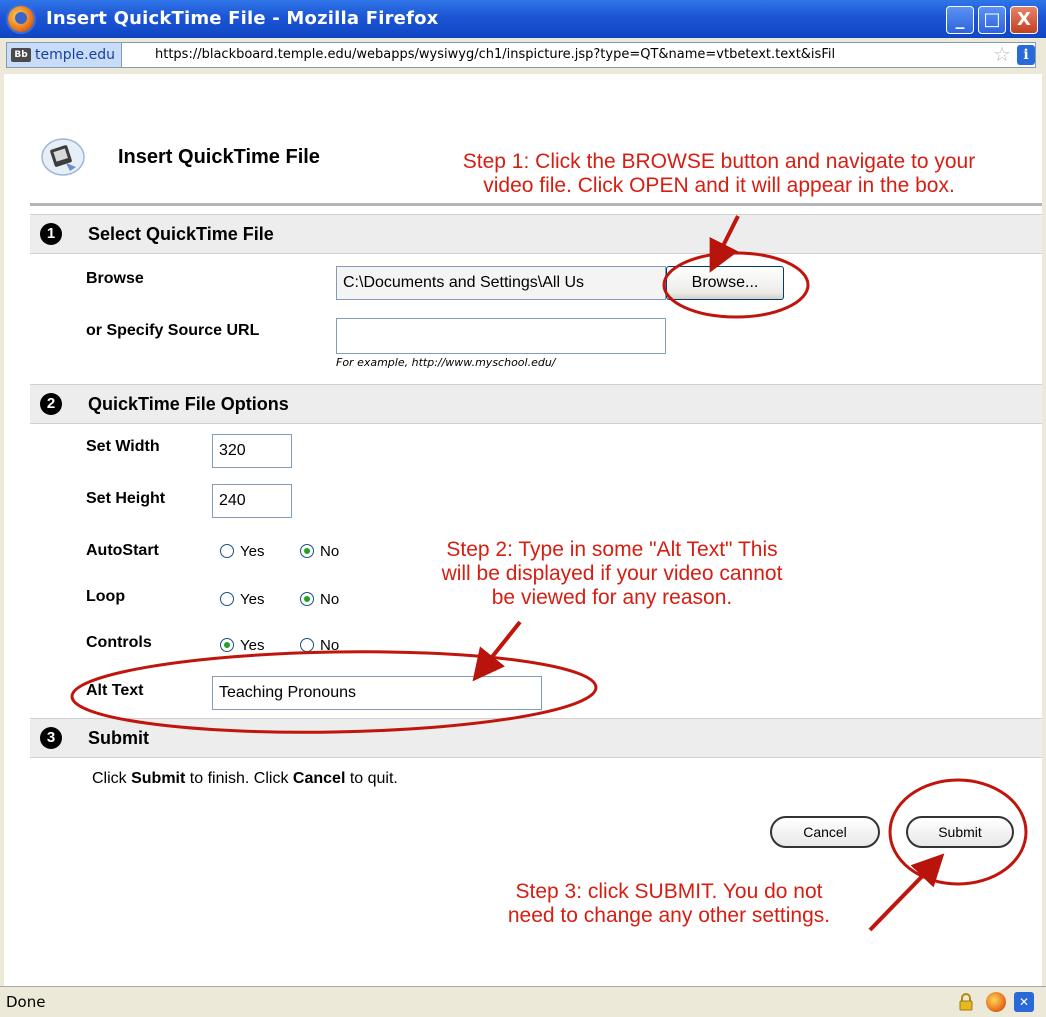 The image size is (1046, 1017). Describe the element at coordinates (115, 278) in the screenshot. I see `browse-label: Browse` at that location.